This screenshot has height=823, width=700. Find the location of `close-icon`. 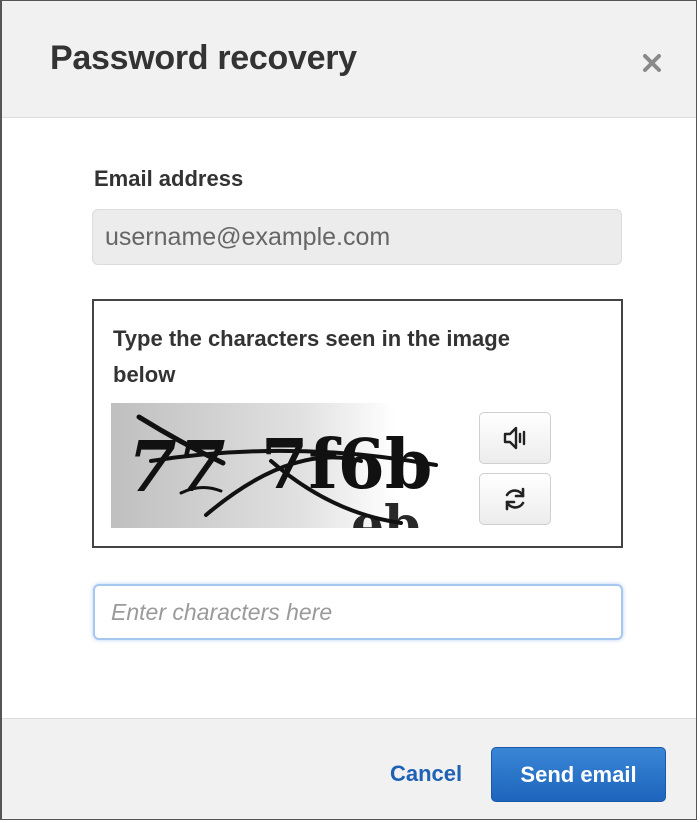

close-icon is located at coordinates (652, 63).